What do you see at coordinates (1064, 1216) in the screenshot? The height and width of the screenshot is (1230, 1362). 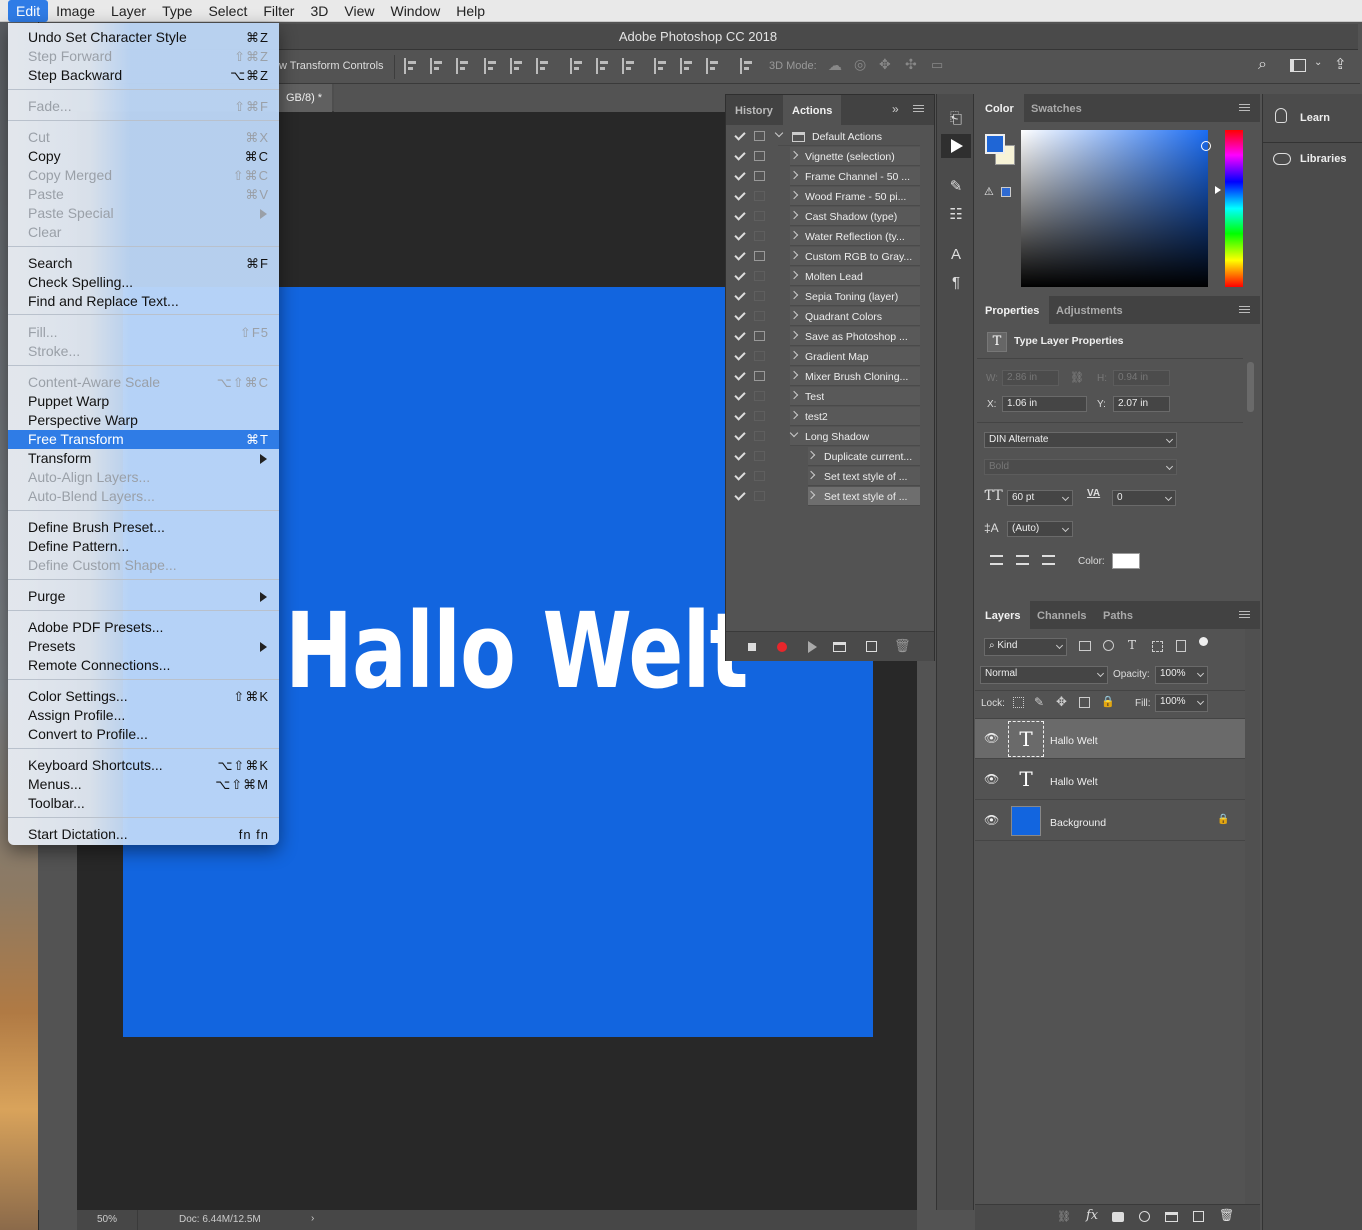 I see `link-layers-icon: ⛓` at bounding box center [1064, 1216].